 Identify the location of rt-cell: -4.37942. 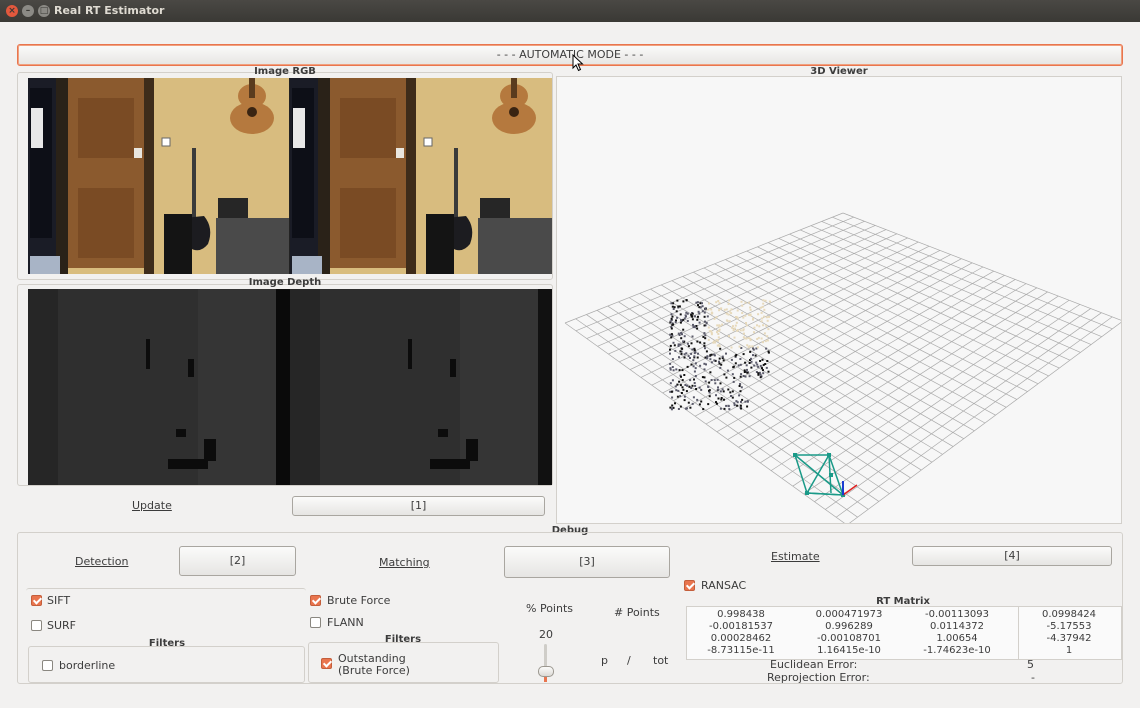
(1069, 638).